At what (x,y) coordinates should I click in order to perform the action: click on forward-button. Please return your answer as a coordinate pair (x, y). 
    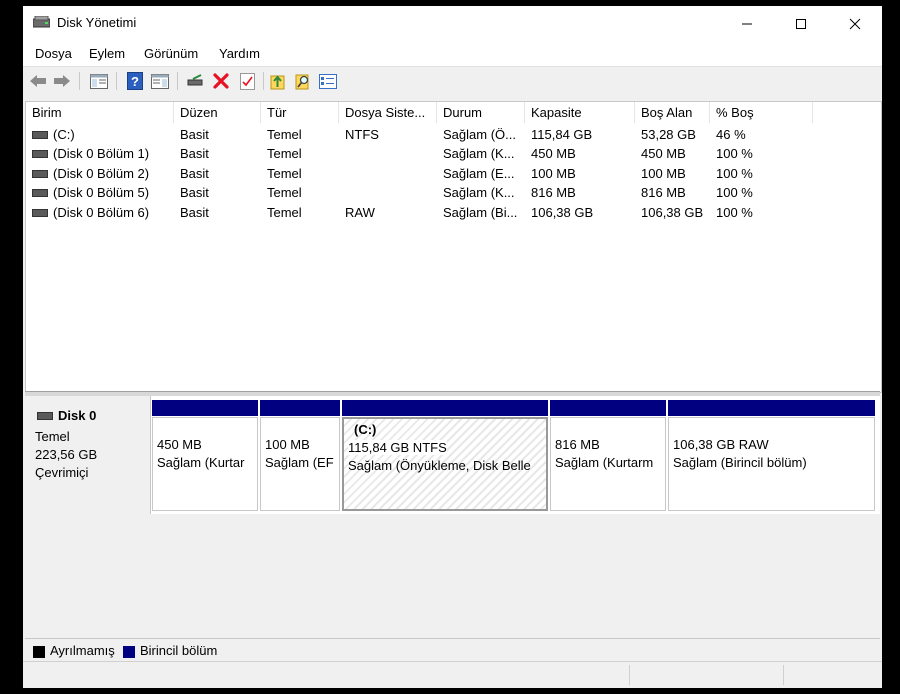
    Looking at the image, I should click on (62, 81).